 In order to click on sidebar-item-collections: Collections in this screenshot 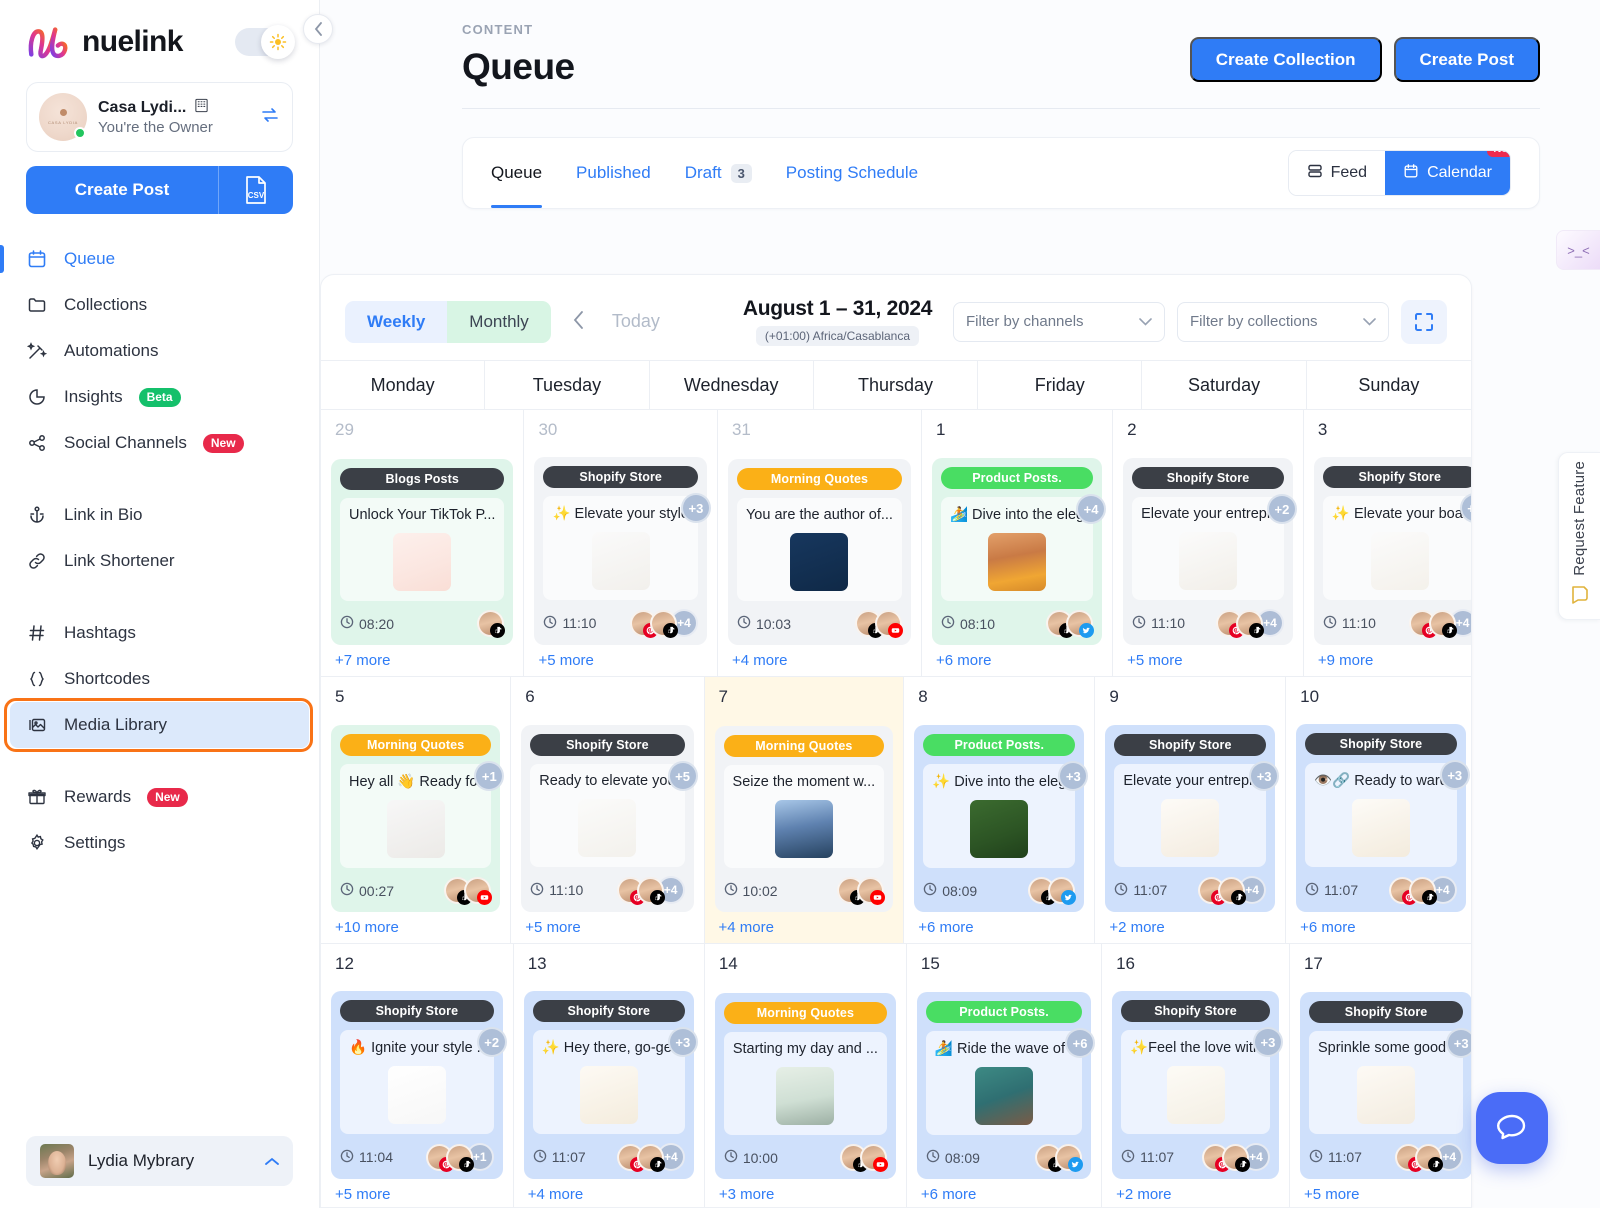, I will do `click(159, 305)`.